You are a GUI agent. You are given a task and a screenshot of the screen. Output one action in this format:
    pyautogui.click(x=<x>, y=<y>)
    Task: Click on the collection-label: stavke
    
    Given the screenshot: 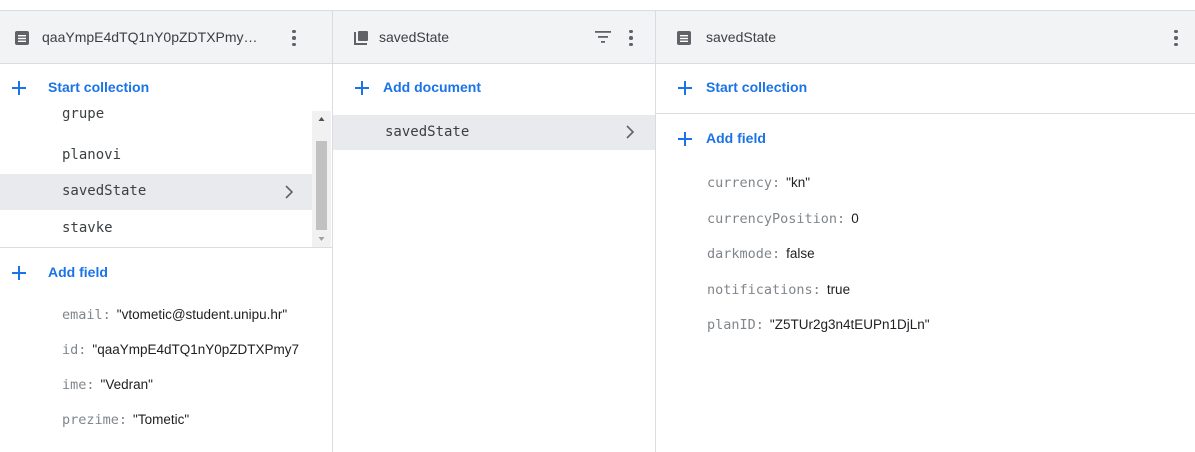 What is the action you would take?
    pyautogui.click(x=87, y=228)
    